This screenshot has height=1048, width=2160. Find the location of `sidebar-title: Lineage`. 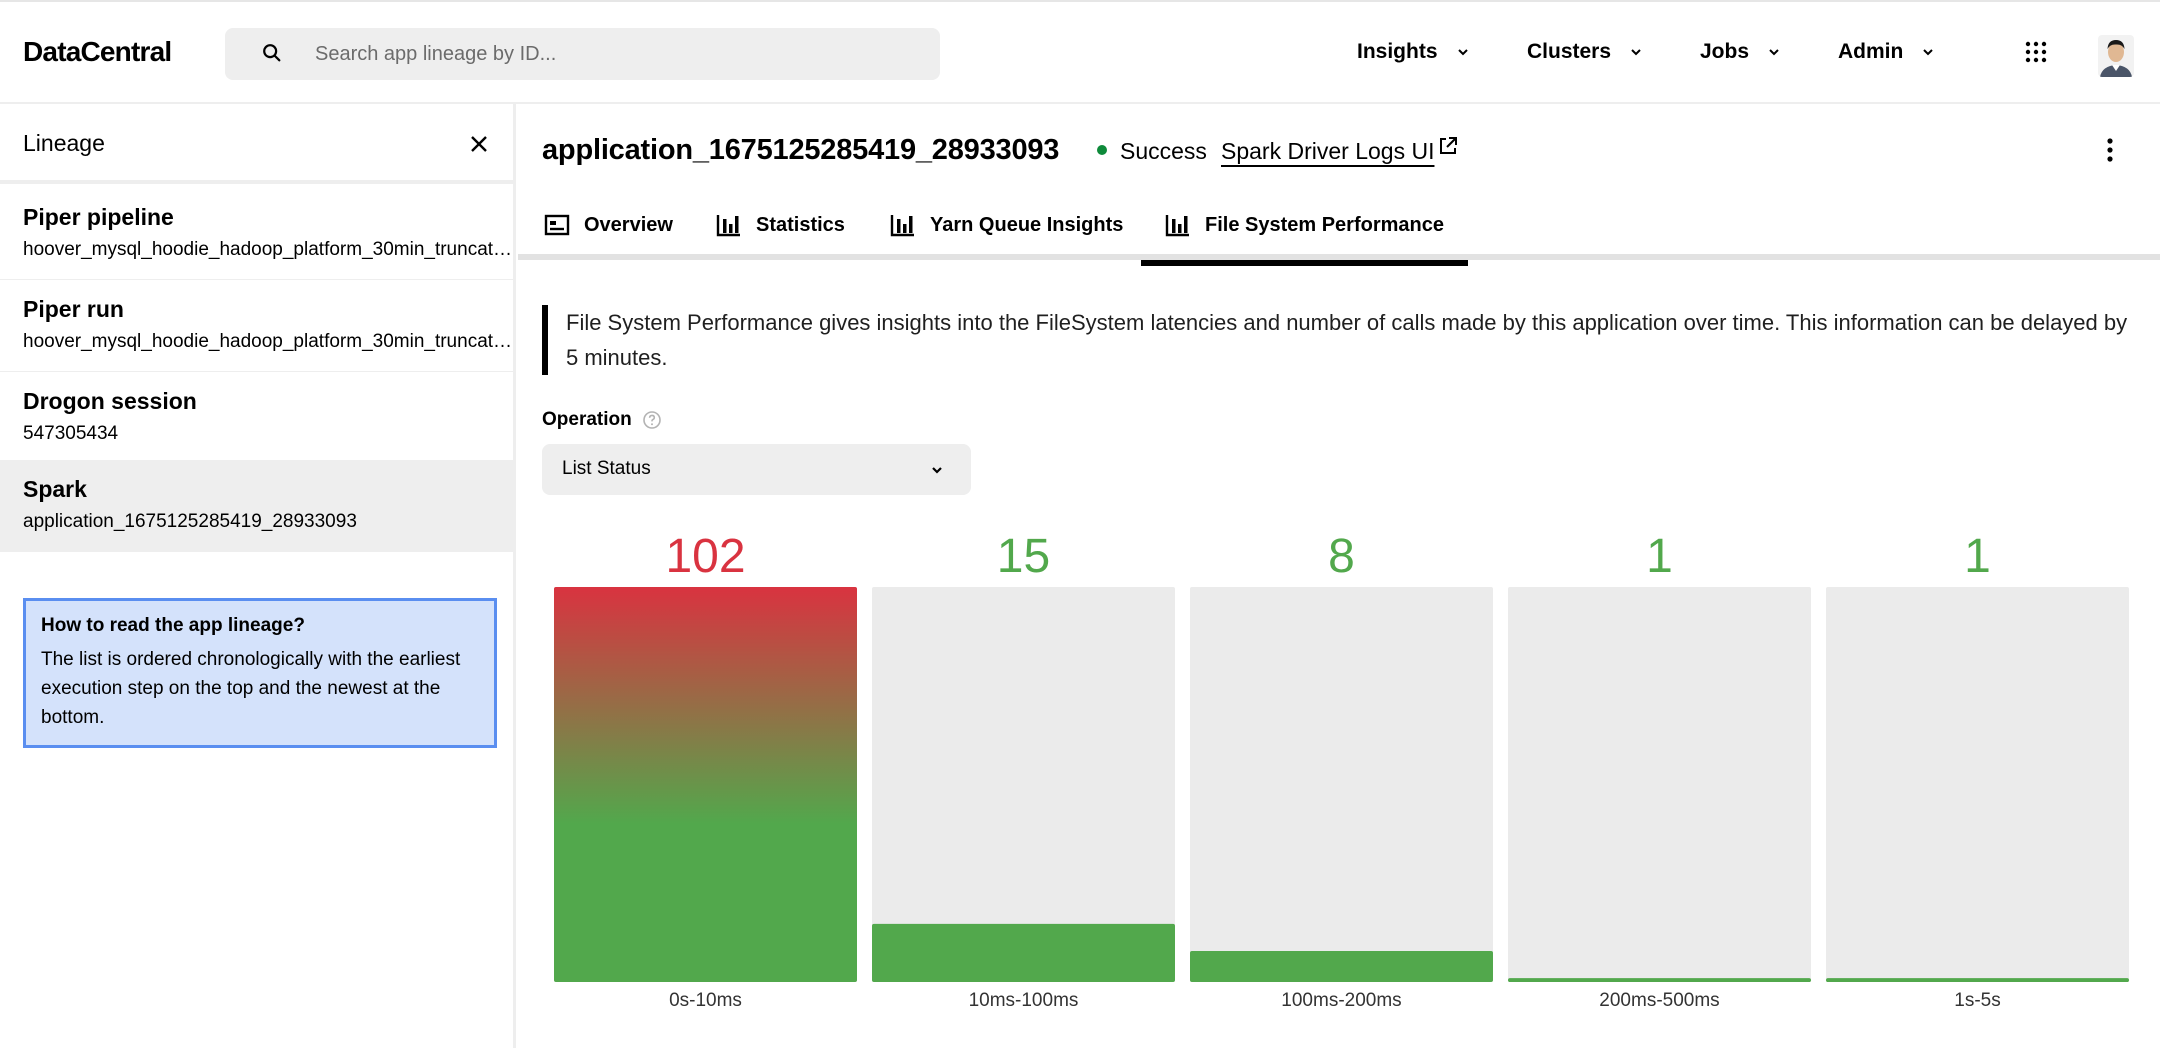

sidebar-title: Lineage is located at coordinates (64, 143).